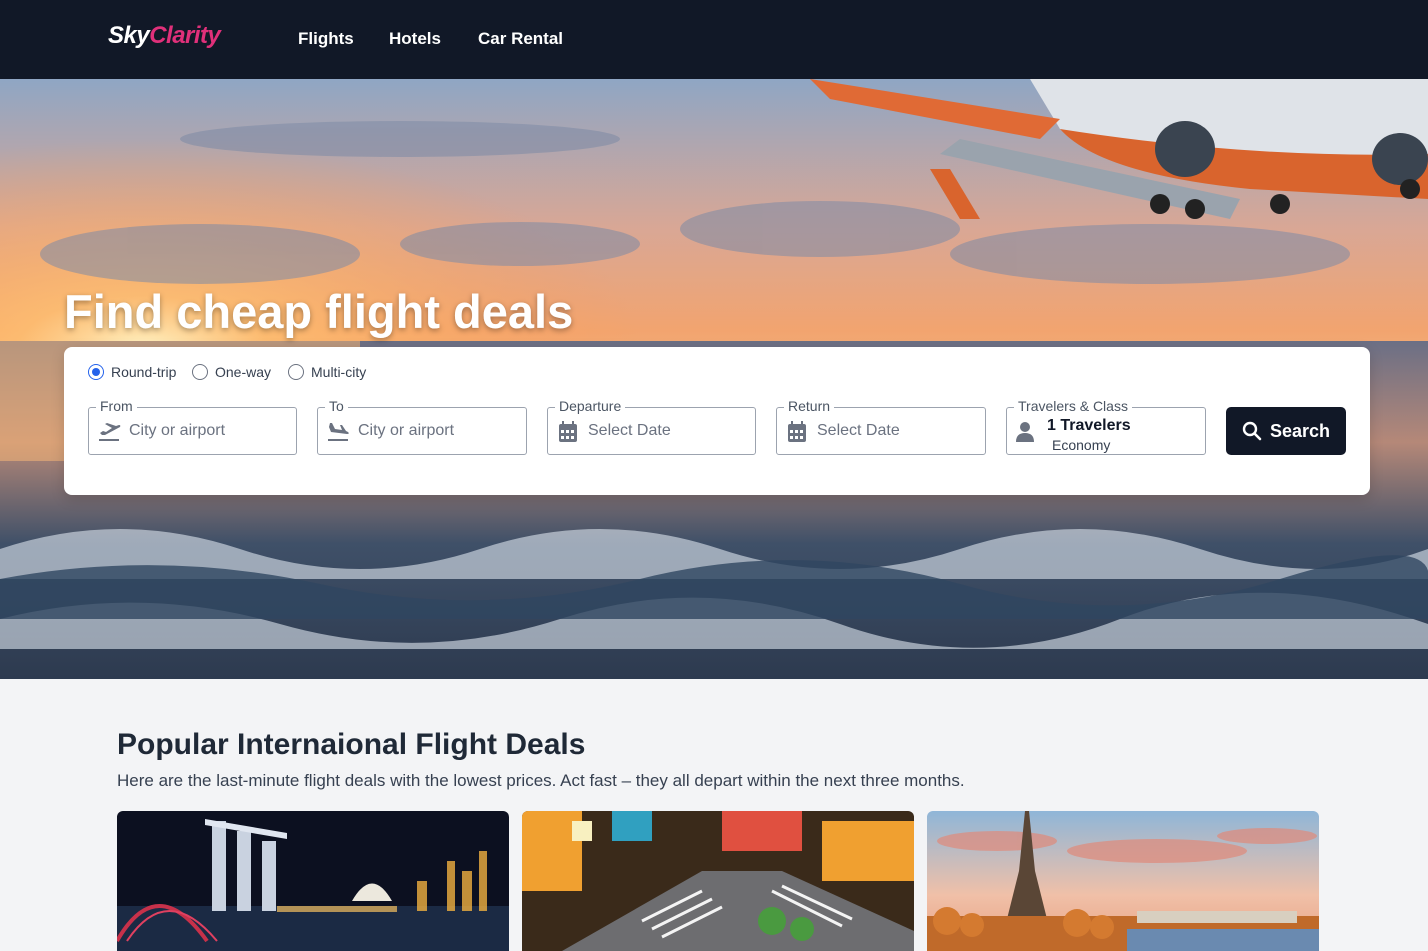  I want to click on deal-card-tokyo, so click(718, 881).